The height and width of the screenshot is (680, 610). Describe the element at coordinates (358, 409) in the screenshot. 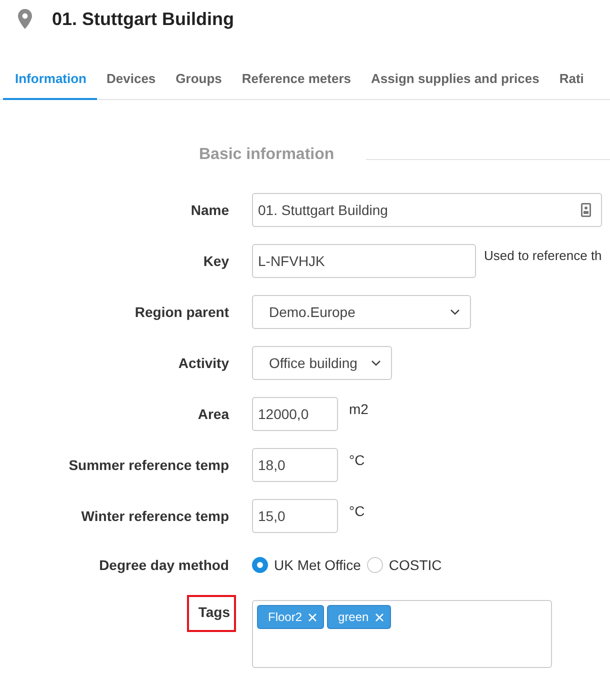

I see `unit-label: m2` at that location.